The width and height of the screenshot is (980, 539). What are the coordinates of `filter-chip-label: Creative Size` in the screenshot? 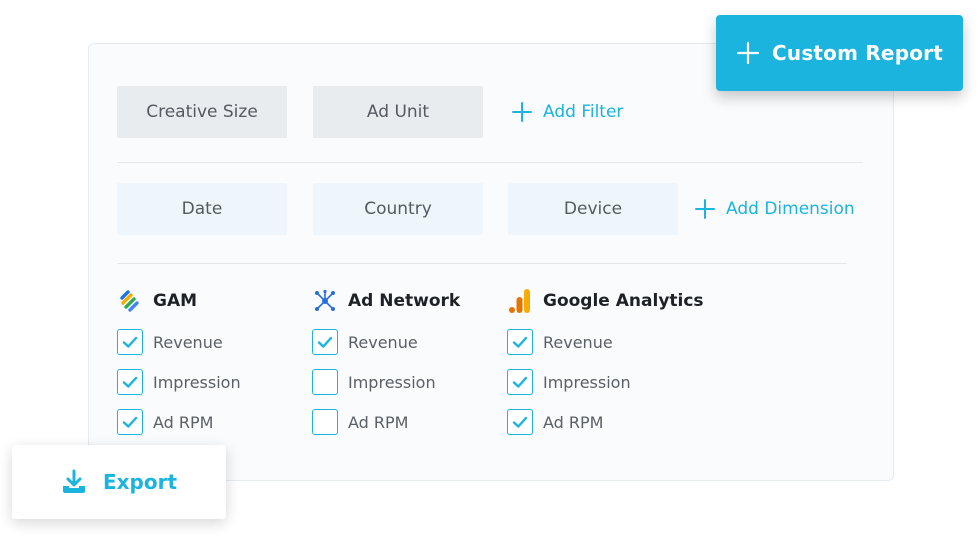 It's located at (202, 112).